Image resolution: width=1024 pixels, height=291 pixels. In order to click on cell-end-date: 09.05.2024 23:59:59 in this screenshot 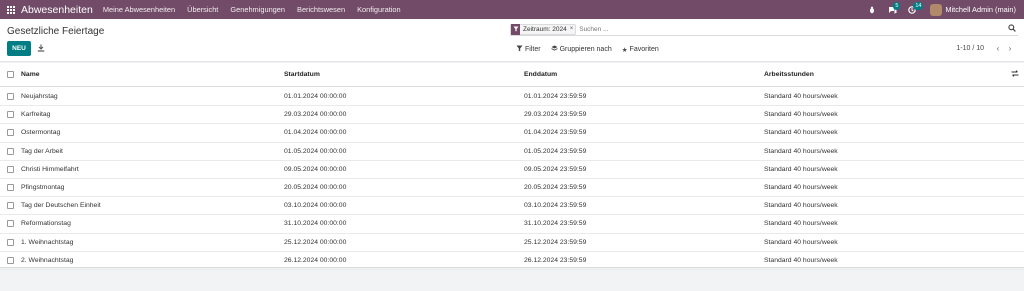, I will do `click(555, 169)`.